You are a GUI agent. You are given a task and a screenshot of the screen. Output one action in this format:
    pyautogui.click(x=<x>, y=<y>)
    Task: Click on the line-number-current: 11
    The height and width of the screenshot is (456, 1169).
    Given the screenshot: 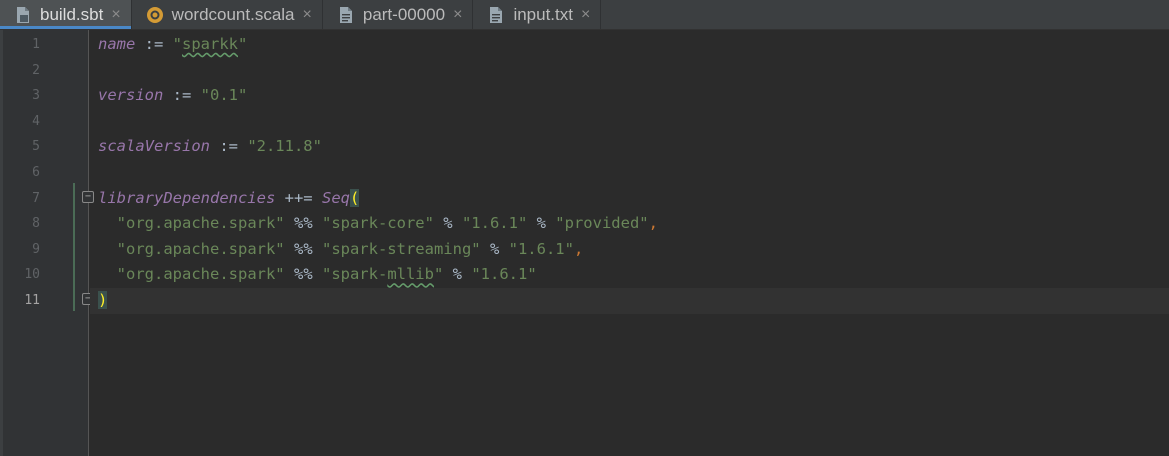 What is the action you would take?
    pyautogui.click(x=32, y=300)
    